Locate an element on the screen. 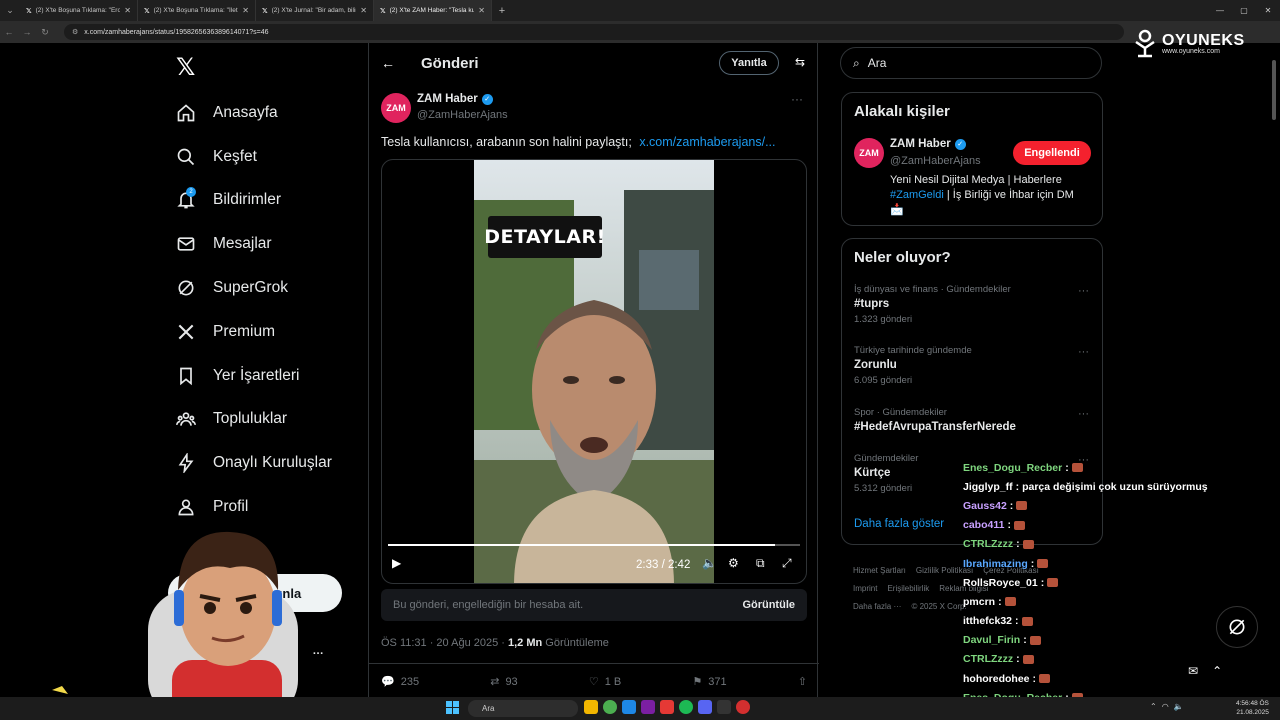  minimize-icon: — is located at coordinates (1220, 10).